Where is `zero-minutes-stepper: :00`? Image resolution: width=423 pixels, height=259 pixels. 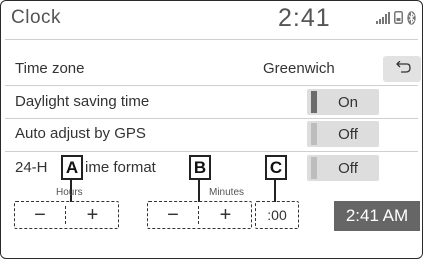
zero-minutes-stepper: :00 is located at coordinates (277, 215).